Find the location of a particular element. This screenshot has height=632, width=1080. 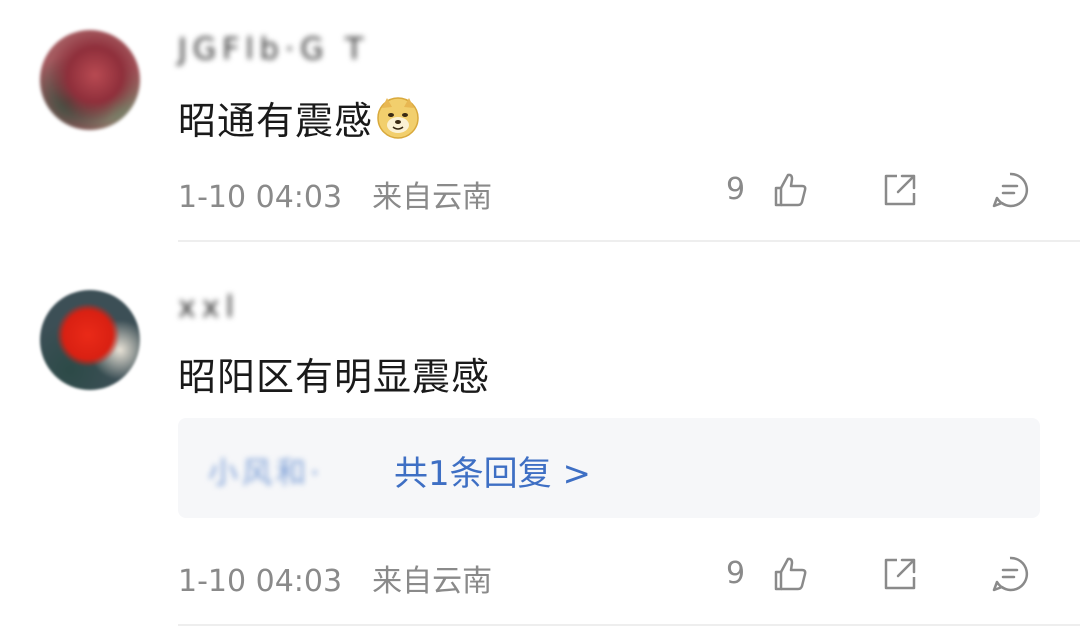

comment-text: 昭通有震感 is located at coordinates (299, 117).